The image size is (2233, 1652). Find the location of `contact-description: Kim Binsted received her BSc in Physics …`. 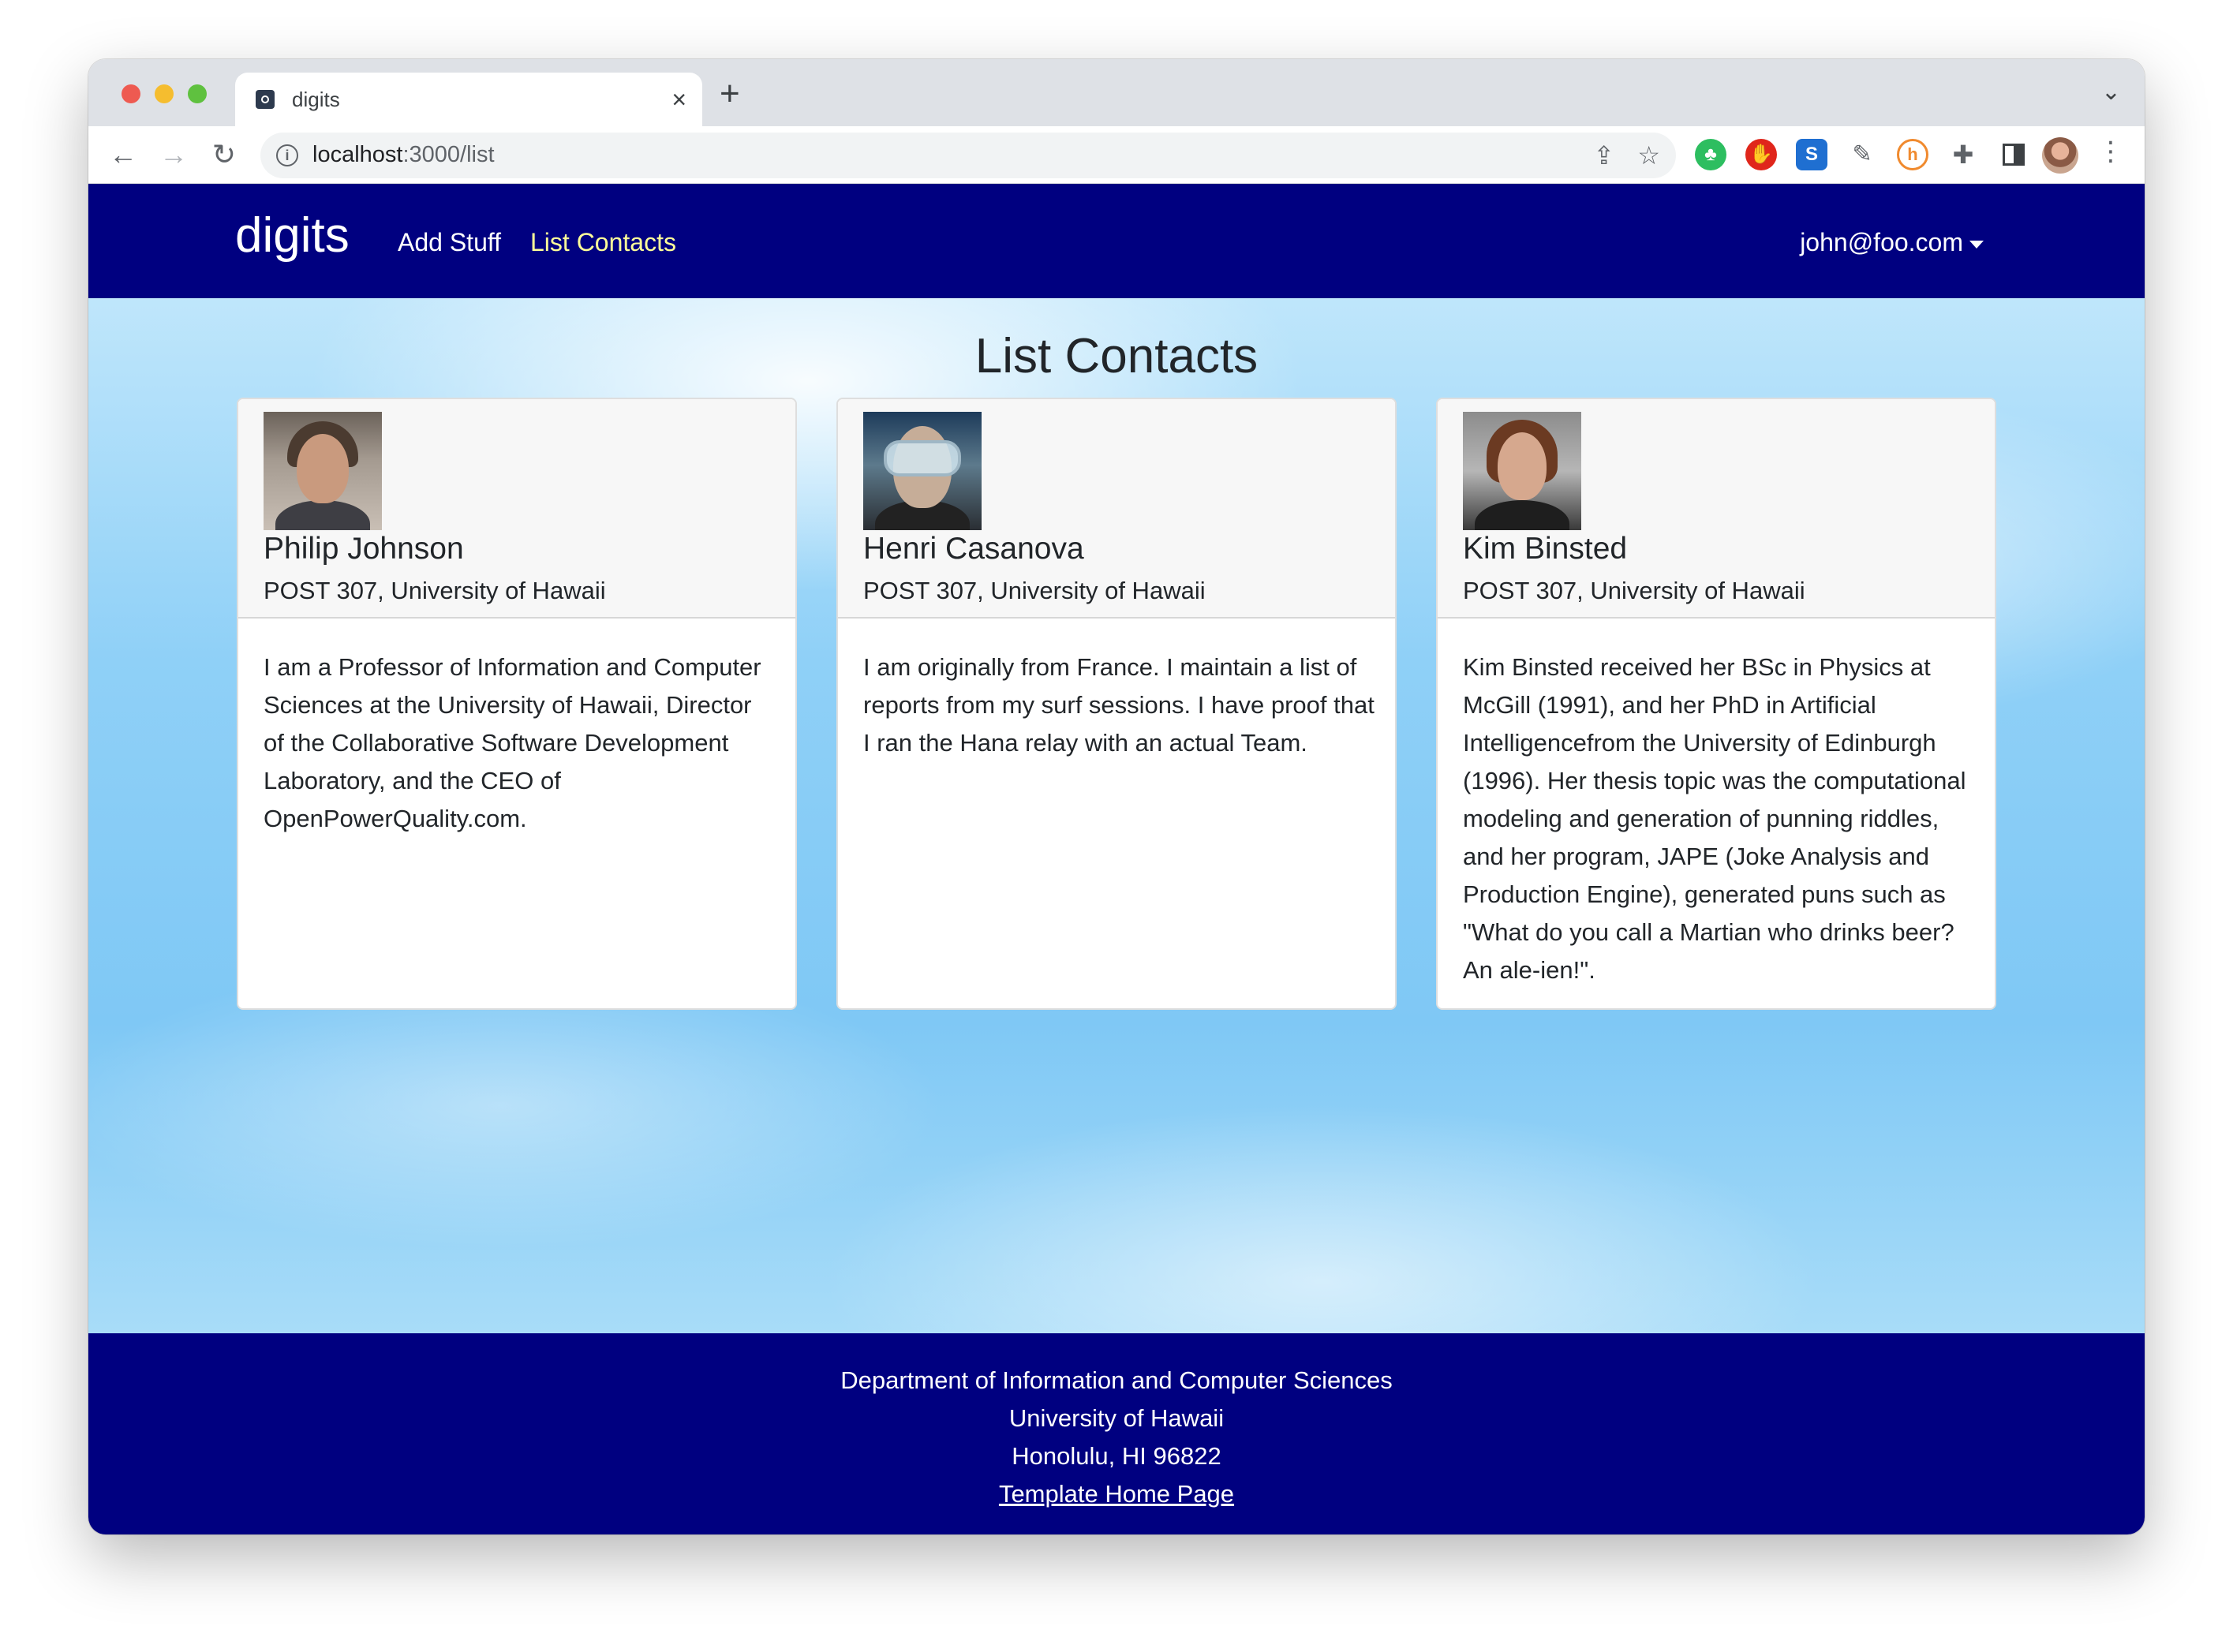

contact-description: Kim Binsted received her BSc in Physics … is located at coordinates (1714, 818).